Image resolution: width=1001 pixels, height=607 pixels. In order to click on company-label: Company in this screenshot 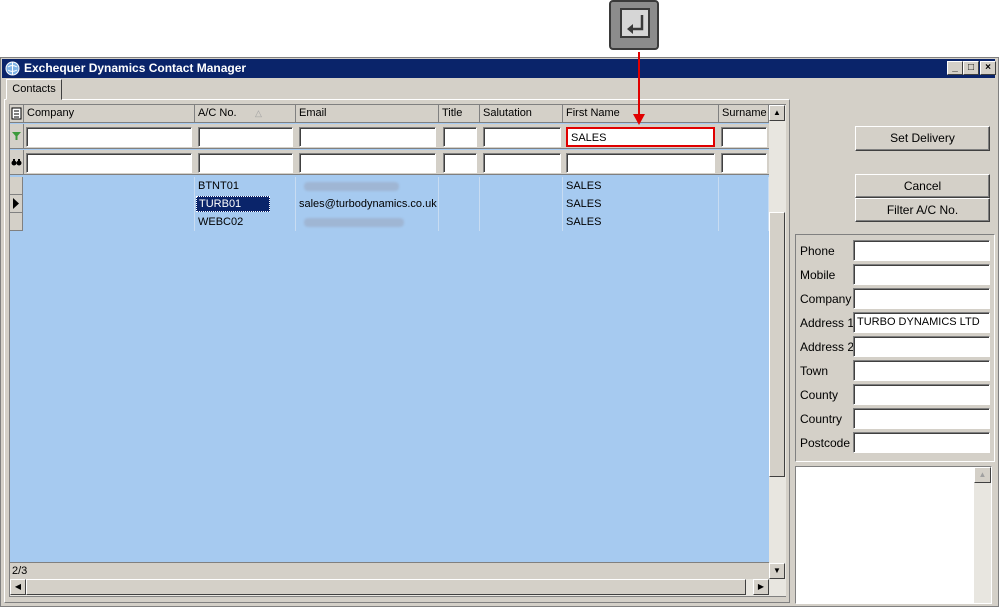, I will do `click(826, 299)`.